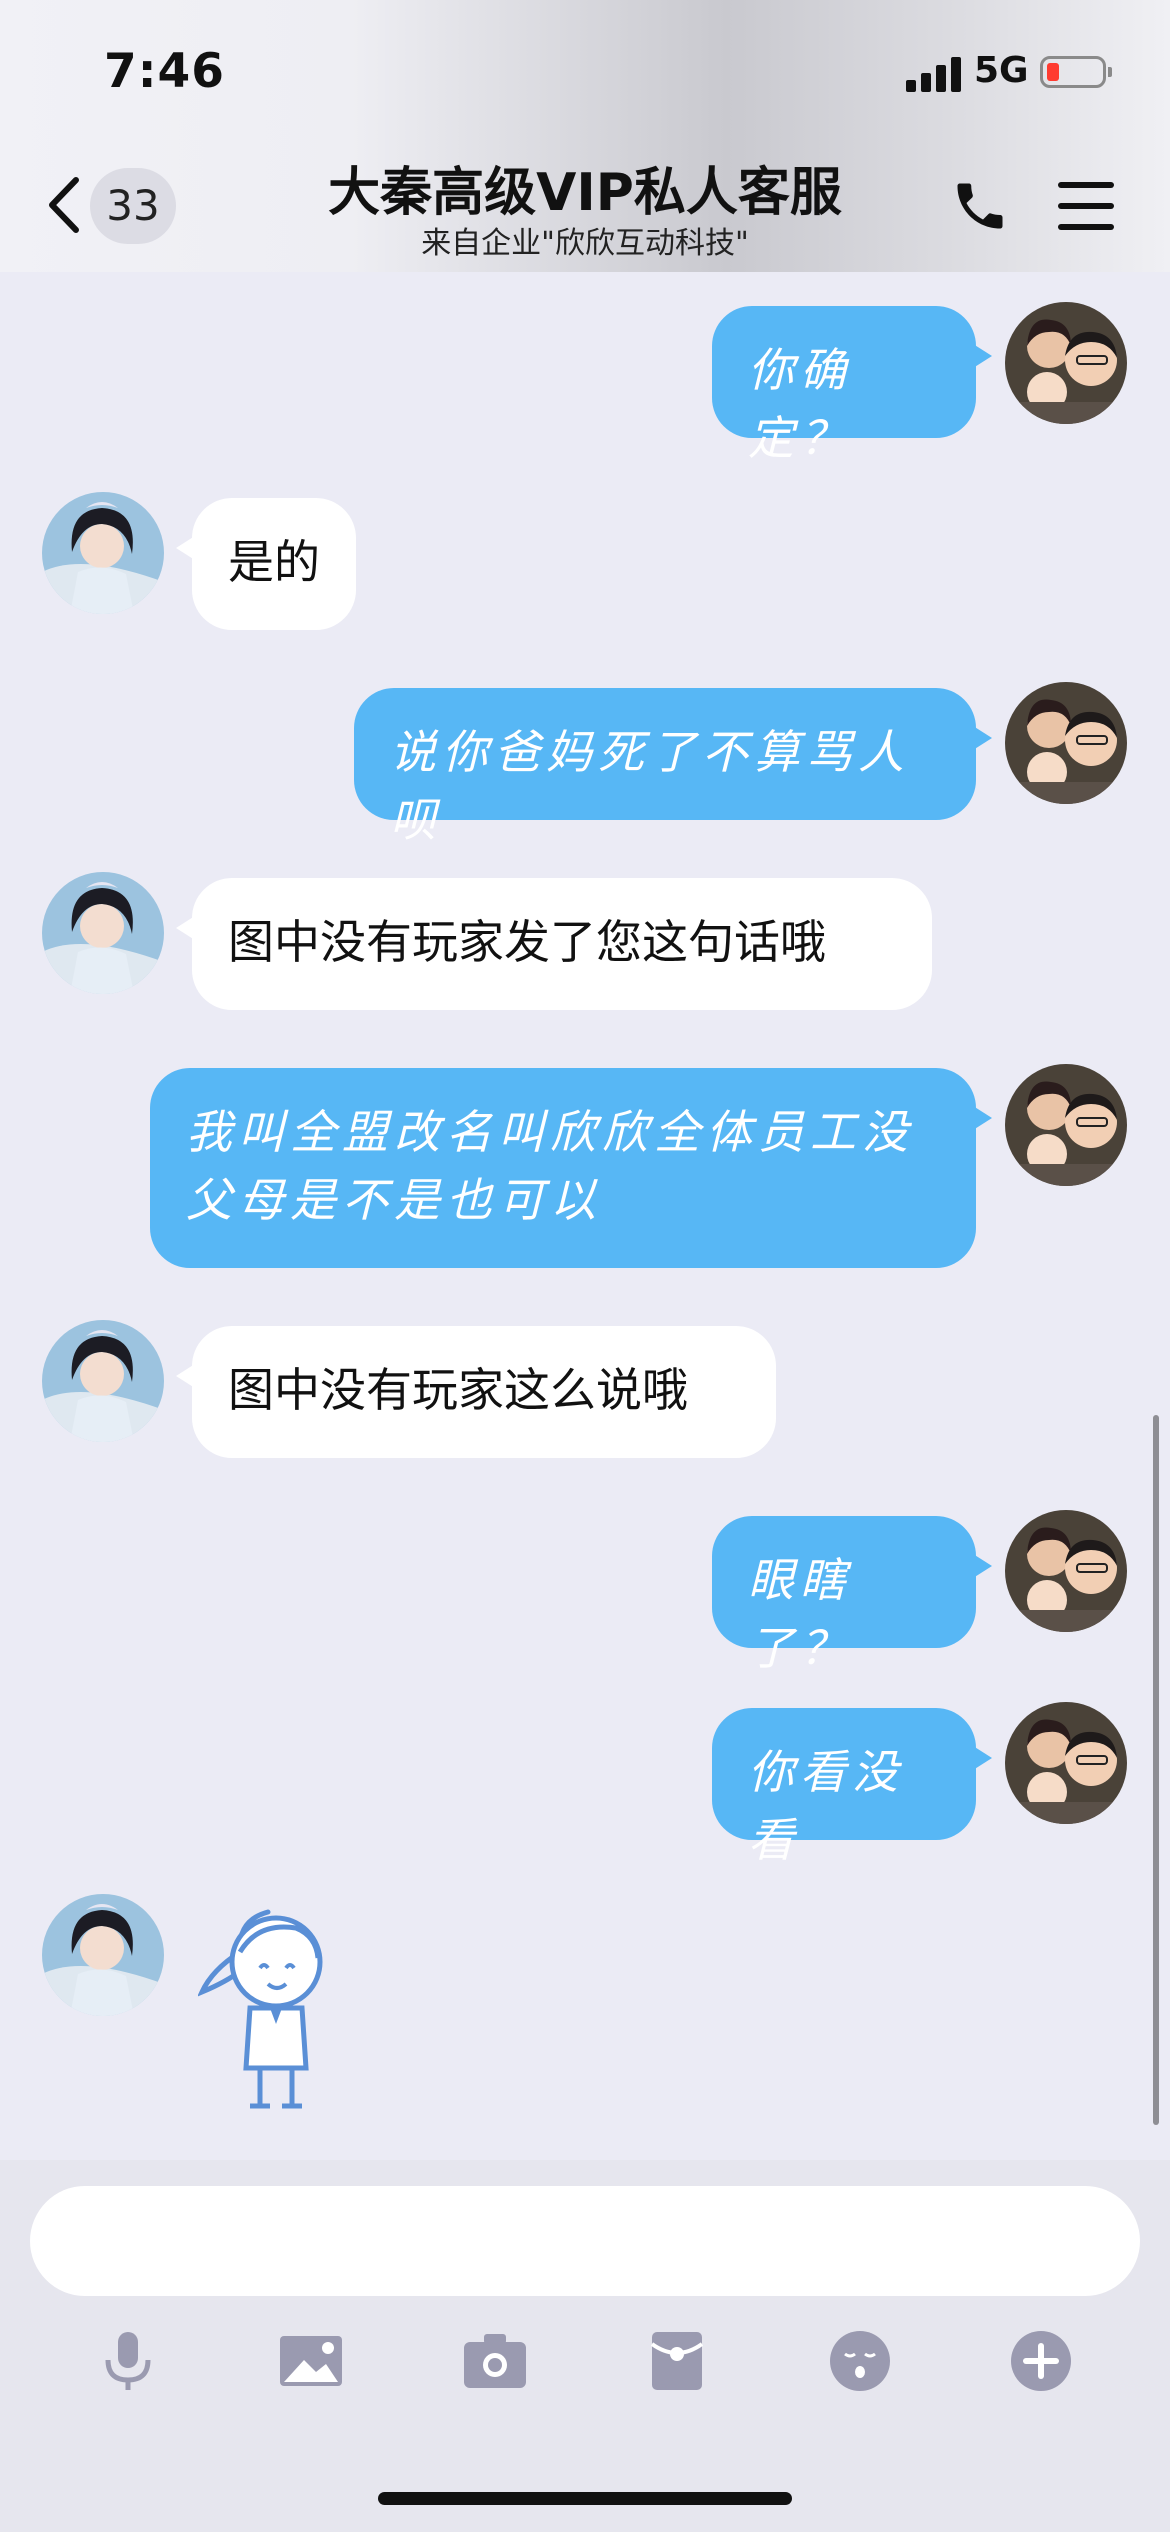 The height and width of the screenshot is (2532, 1170). I want to click on message-bubble-outgoing: 眼瞎了？, so click(852, 1595).